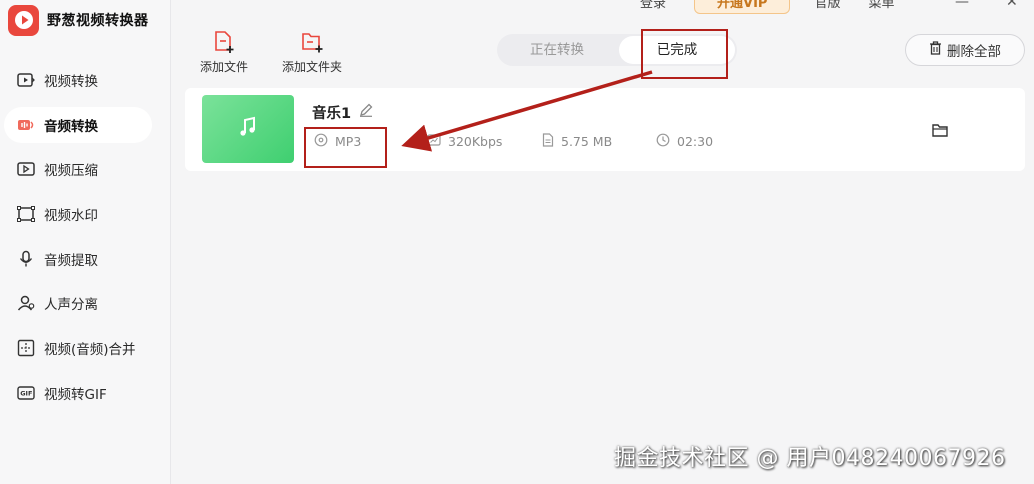  Describe the element at coordinates (810, 458) in the screenshot. I see `site-watermark: 掘金技术社区 @ 用户048240067926` at that location.